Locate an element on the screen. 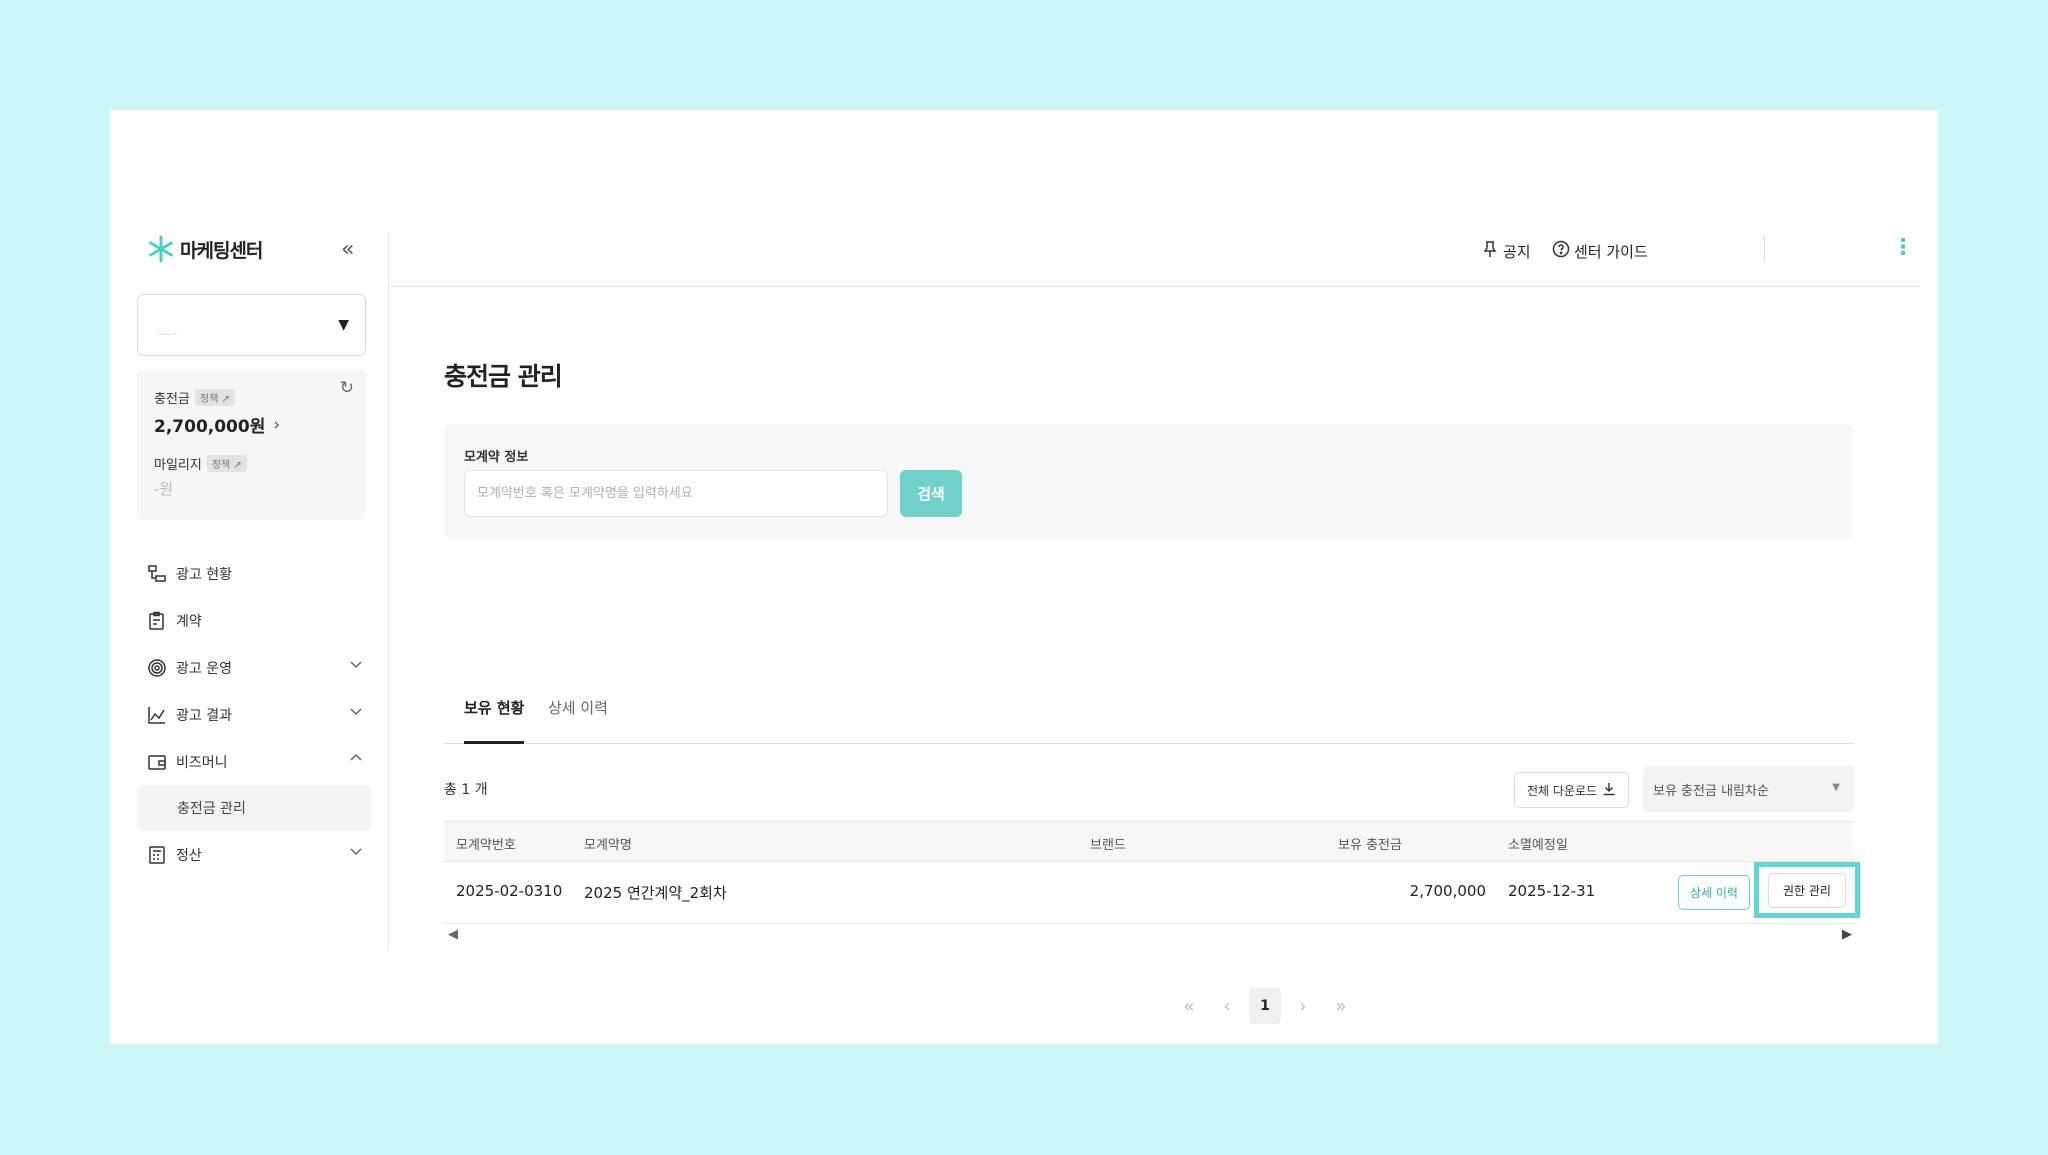  app-title: 마케팅센터 is located at coordinates (221, 250).